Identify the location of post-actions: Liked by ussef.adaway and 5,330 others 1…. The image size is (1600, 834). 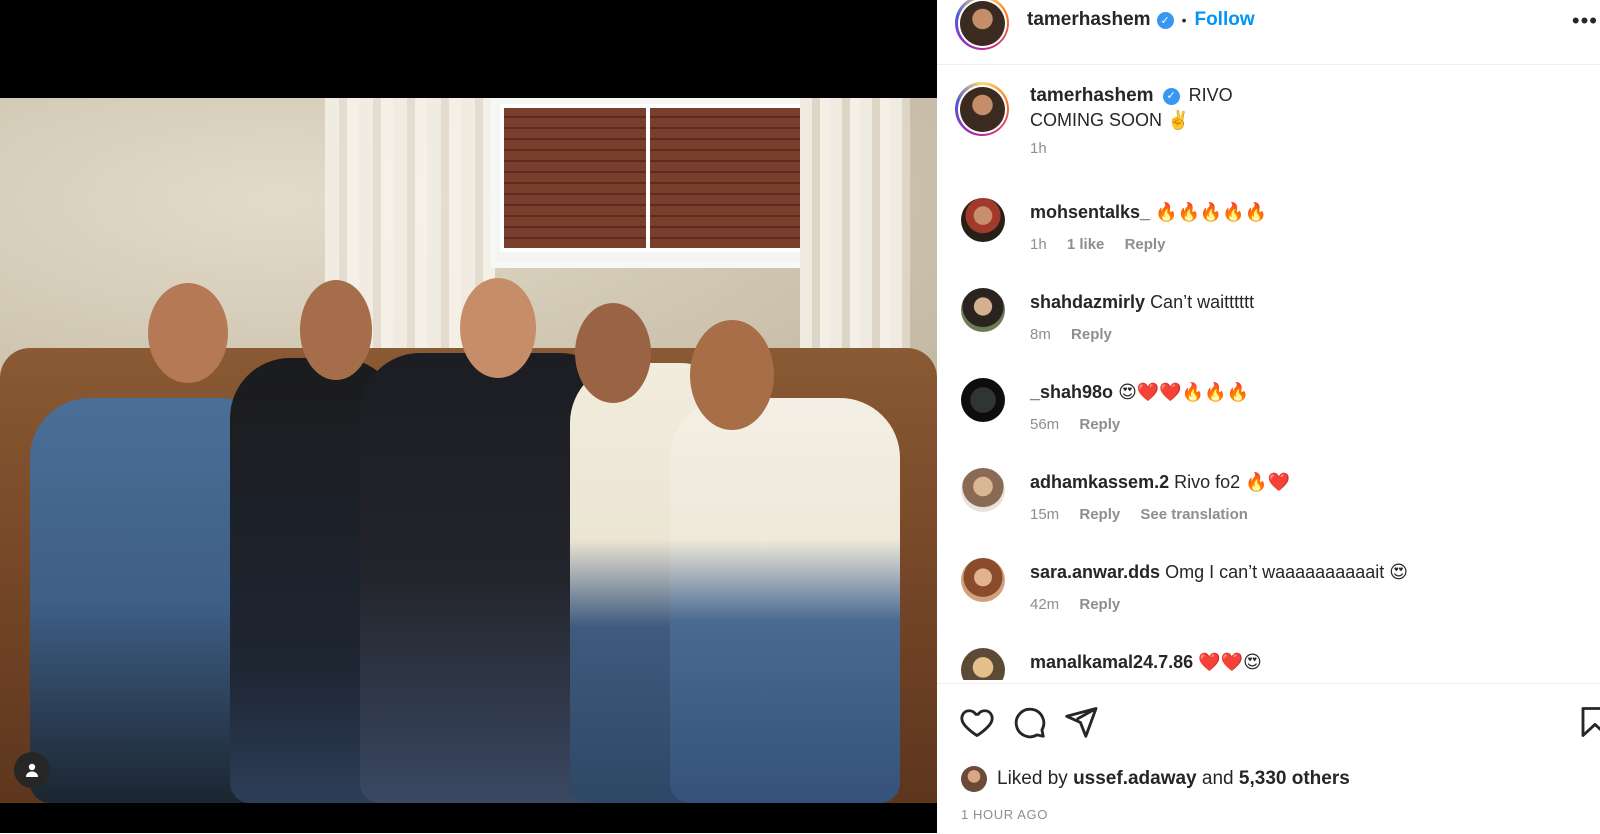
(1268, 758).